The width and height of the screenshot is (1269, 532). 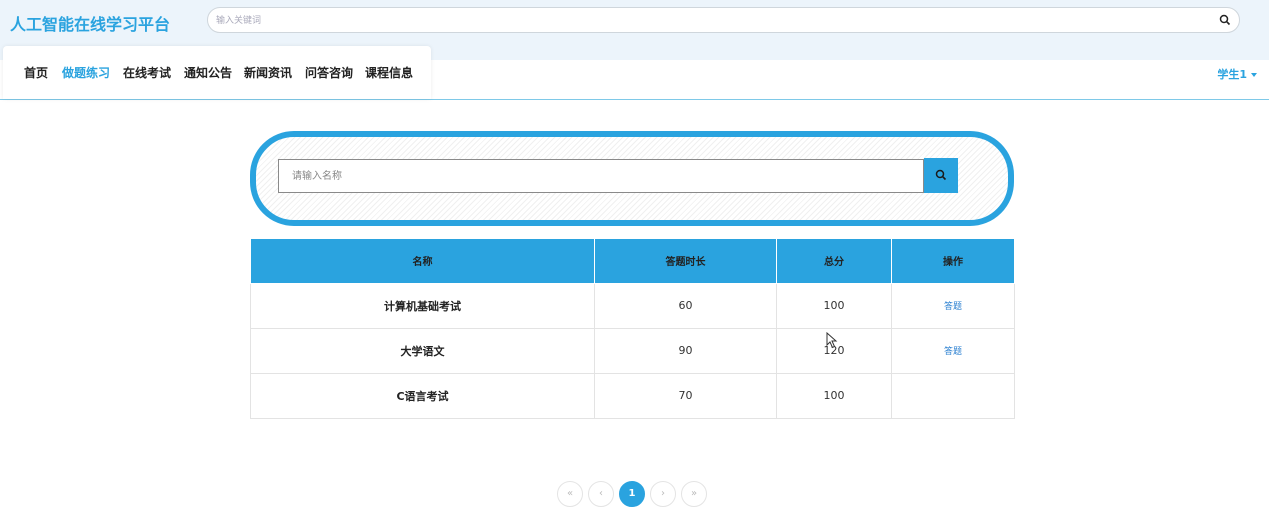 I want to click on next-page-button: ›, so click(x=663, y=494).